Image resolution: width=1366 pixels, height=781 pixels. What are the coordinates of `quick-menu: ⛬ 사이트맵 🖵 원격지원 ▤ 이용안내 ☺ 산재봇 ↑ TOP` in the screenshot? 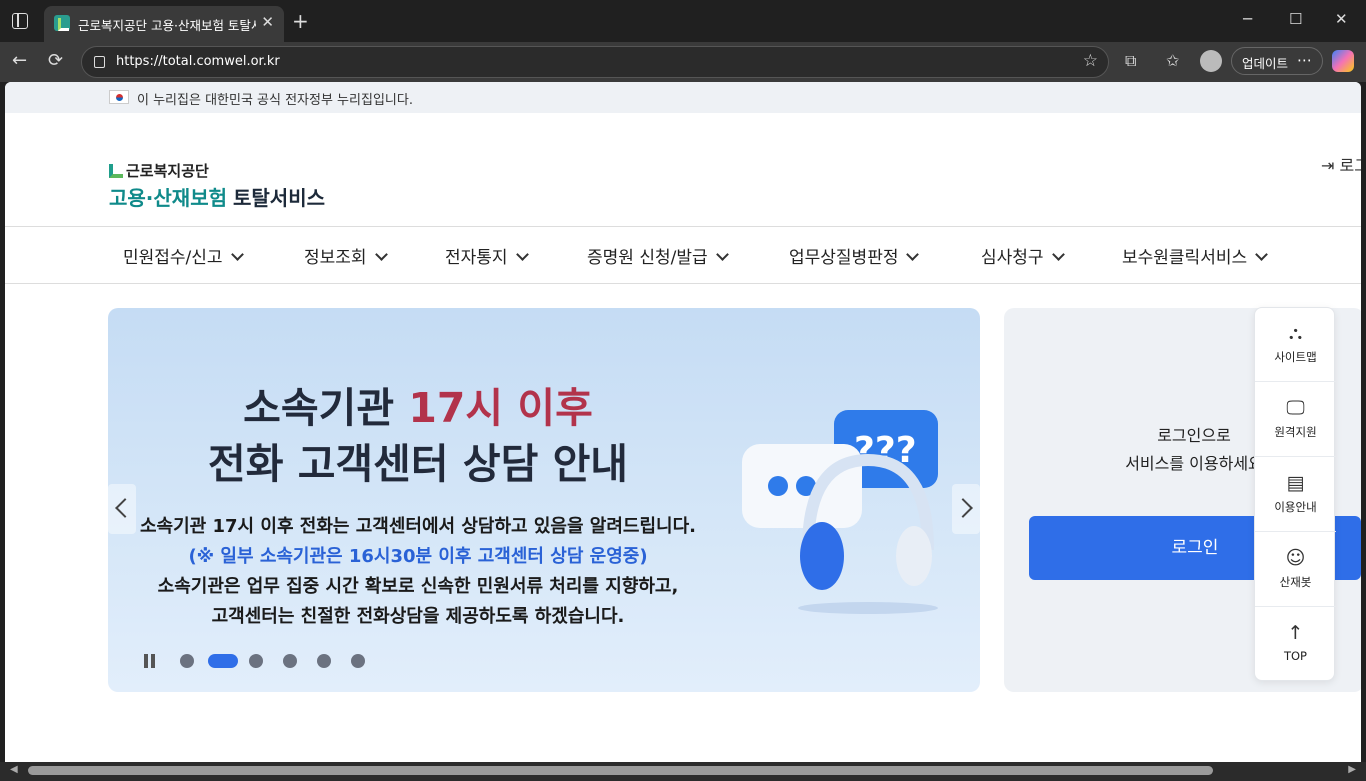 It's located at (1295, 494).